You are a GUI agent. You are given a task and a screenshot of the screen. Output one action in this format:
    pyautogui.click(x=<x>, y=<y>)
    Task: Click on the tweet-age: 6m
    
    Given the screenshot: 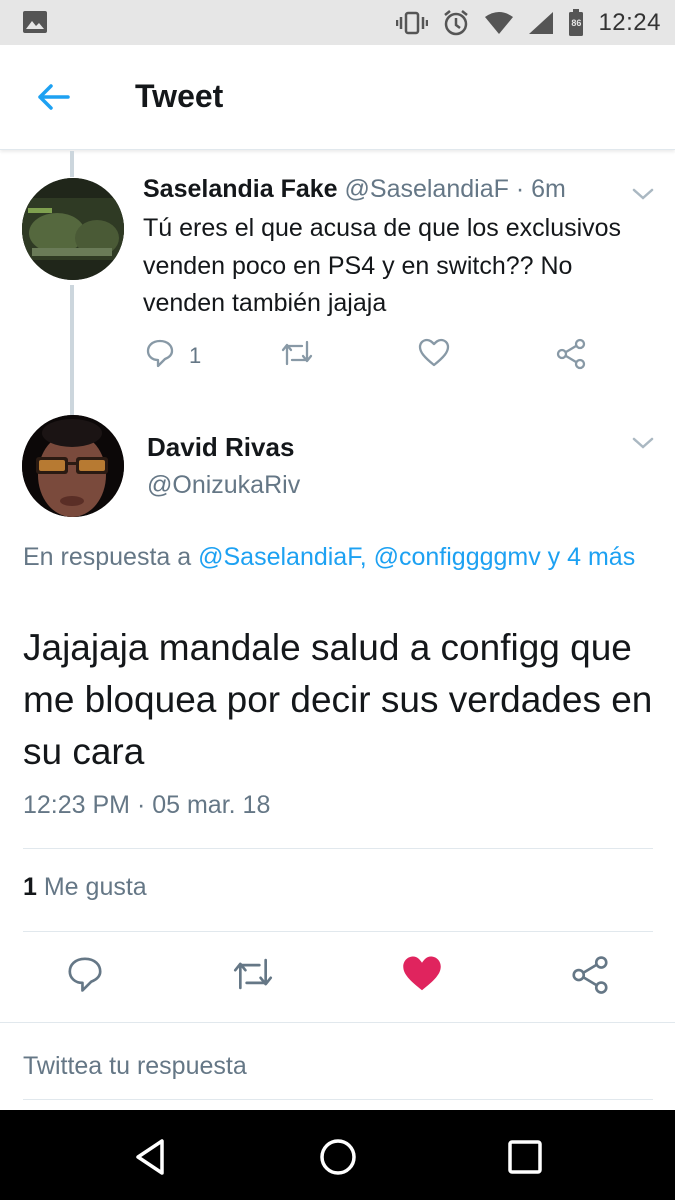 What is the action you would take?
    pyautogui.click(x=548, y=189)
    